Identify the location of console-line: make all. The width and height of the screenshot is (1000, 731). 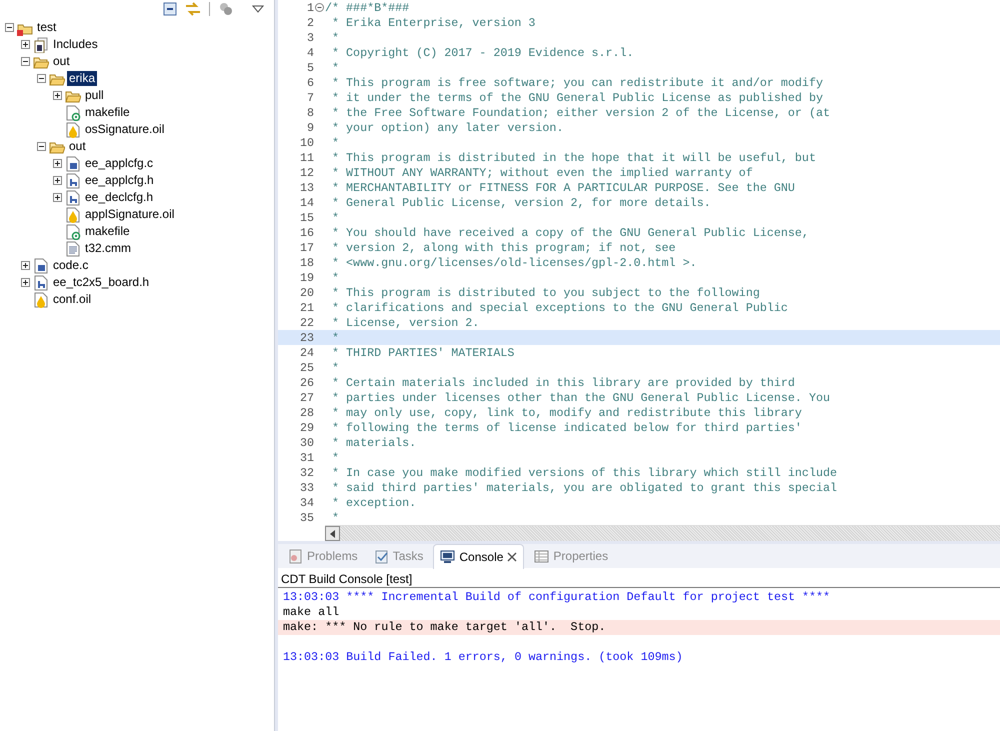
(311, 612).